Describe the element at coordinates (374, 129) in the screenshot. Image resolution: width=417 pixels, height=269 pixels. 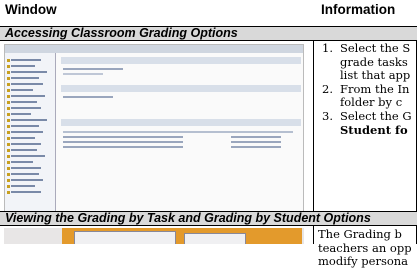
I see `step-3-line-2: Student fo` at that location.